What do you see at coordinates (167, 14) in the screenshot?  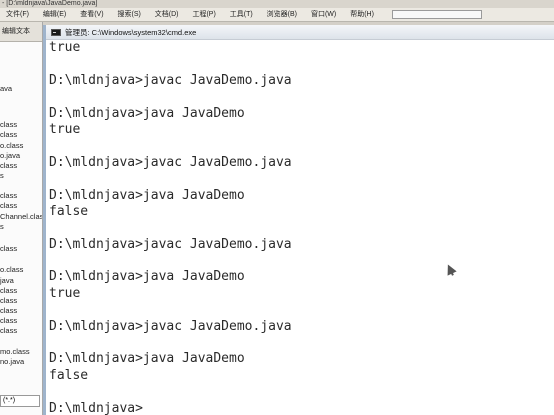 I see `menu-document: 文档(D)` at bounding box center [167, 14].